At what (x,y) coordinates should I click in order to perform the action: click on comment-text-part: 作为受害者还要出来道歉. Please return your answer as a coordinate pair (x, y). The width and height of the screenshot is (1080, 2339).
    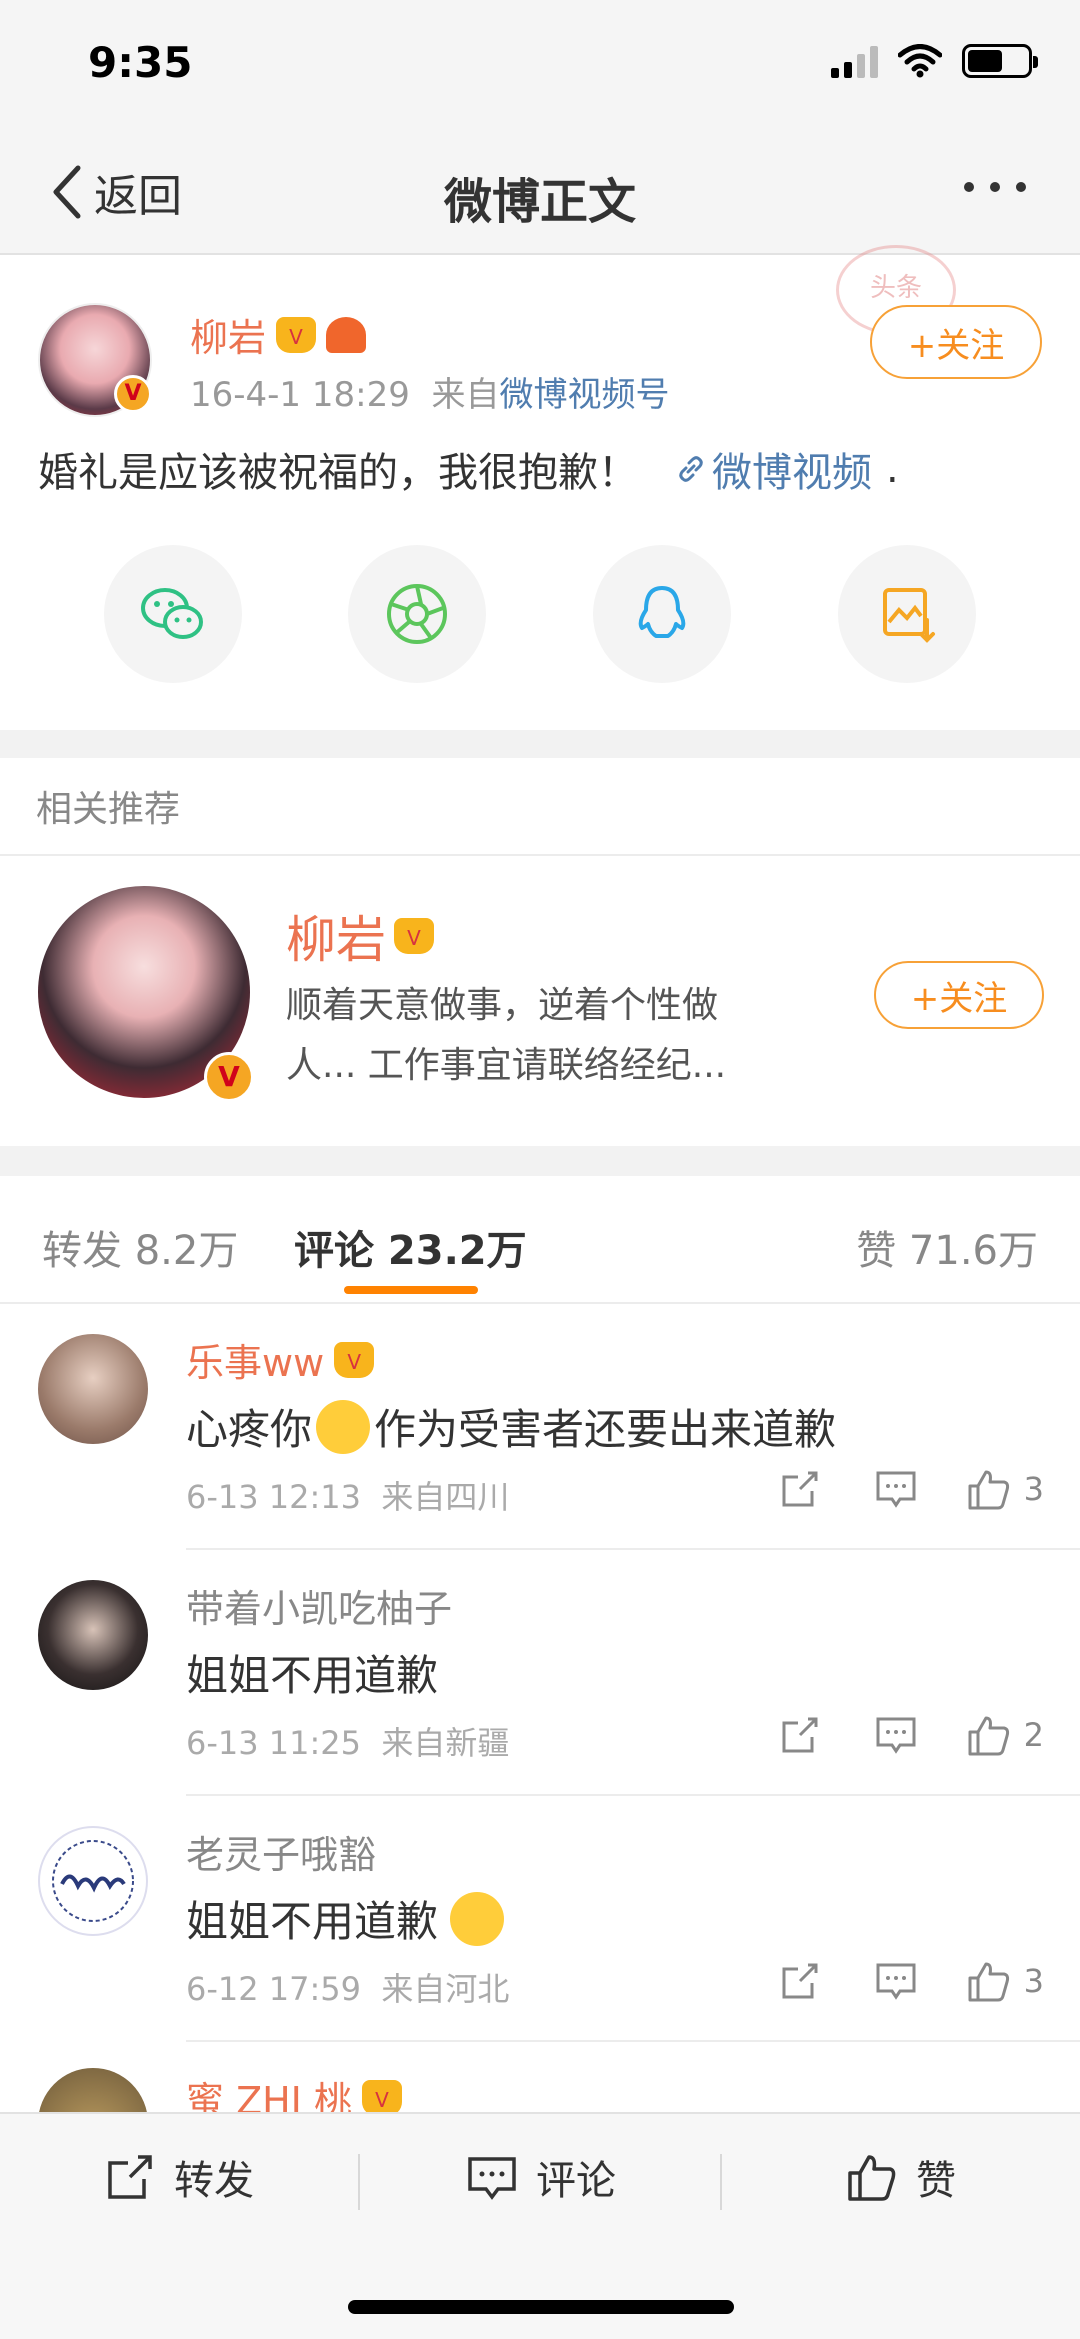
    Looking at the image, I should click on (605, 1429).